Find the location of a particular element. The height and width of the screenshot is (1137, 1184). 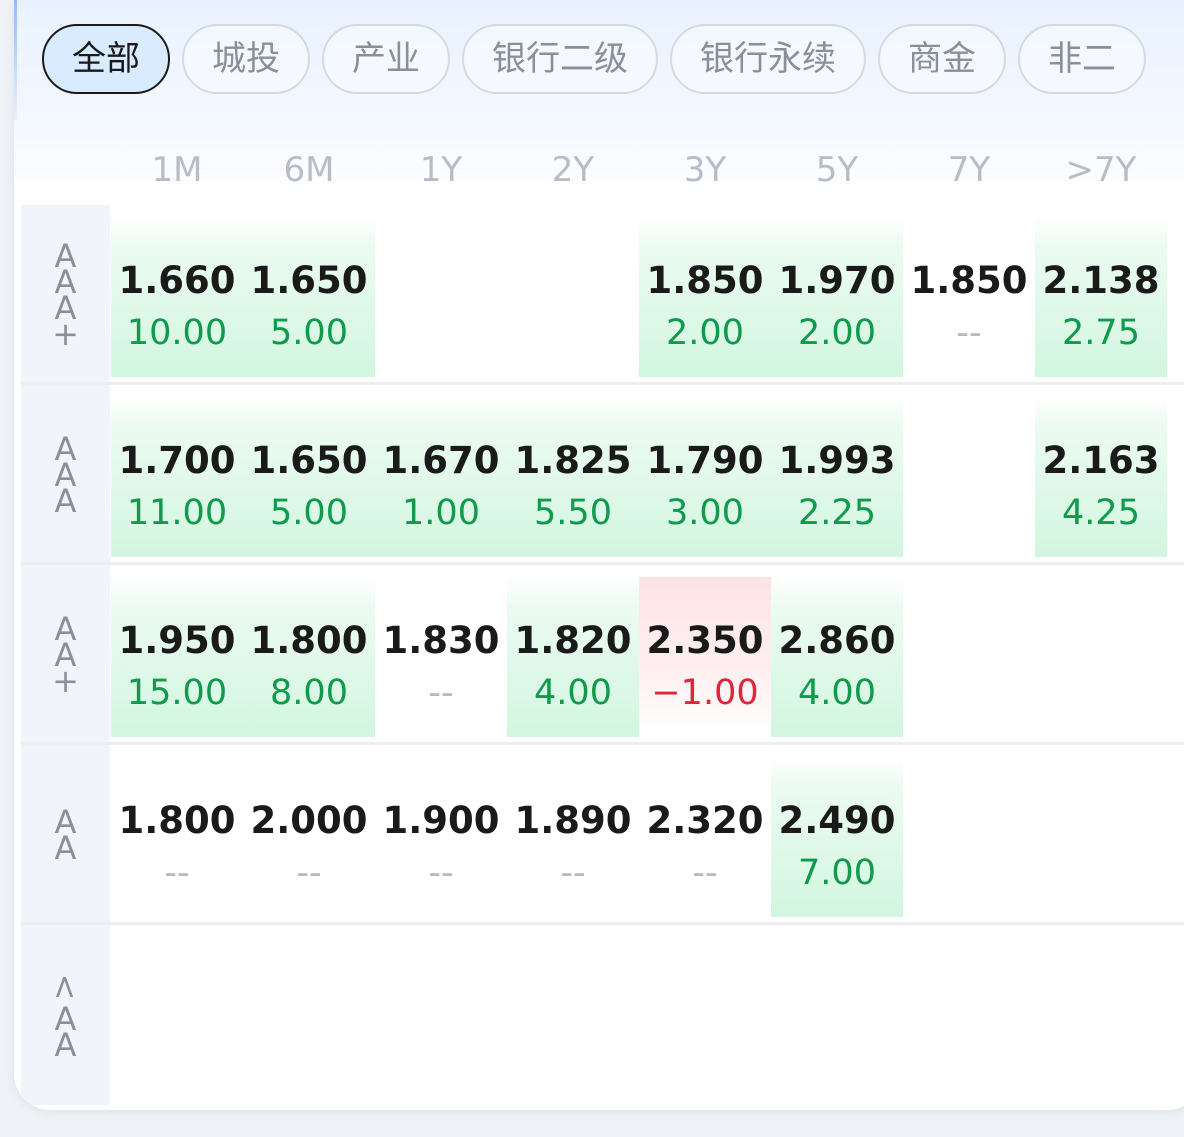

yield-cell: 2.320 -- is located at coordinates (705, 837).